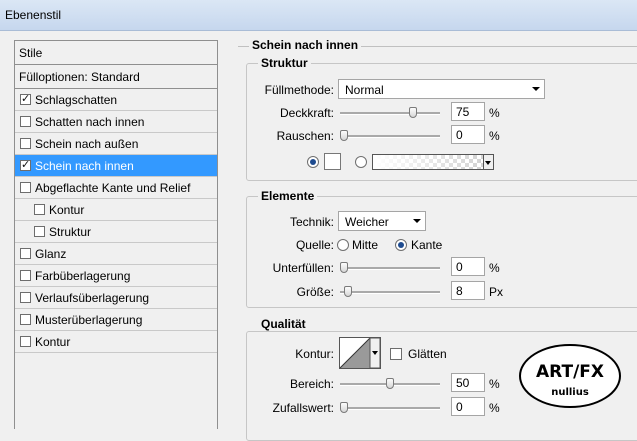  What do you see at coordinates (79, 76) in the screenshot?
I see `blend-options-label: Fülloptionen: Standard` at bounding box center [79, 76].